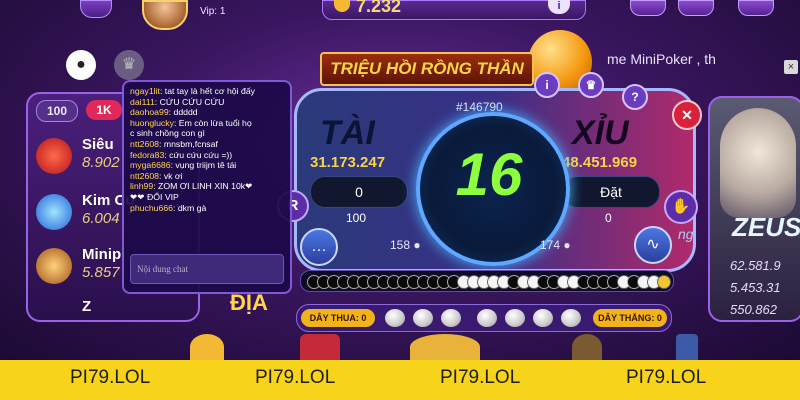 Image resolution: width=800 pixels, height=400 pixels. I want to click on chat-username: daohoa99, so click(149, 112).